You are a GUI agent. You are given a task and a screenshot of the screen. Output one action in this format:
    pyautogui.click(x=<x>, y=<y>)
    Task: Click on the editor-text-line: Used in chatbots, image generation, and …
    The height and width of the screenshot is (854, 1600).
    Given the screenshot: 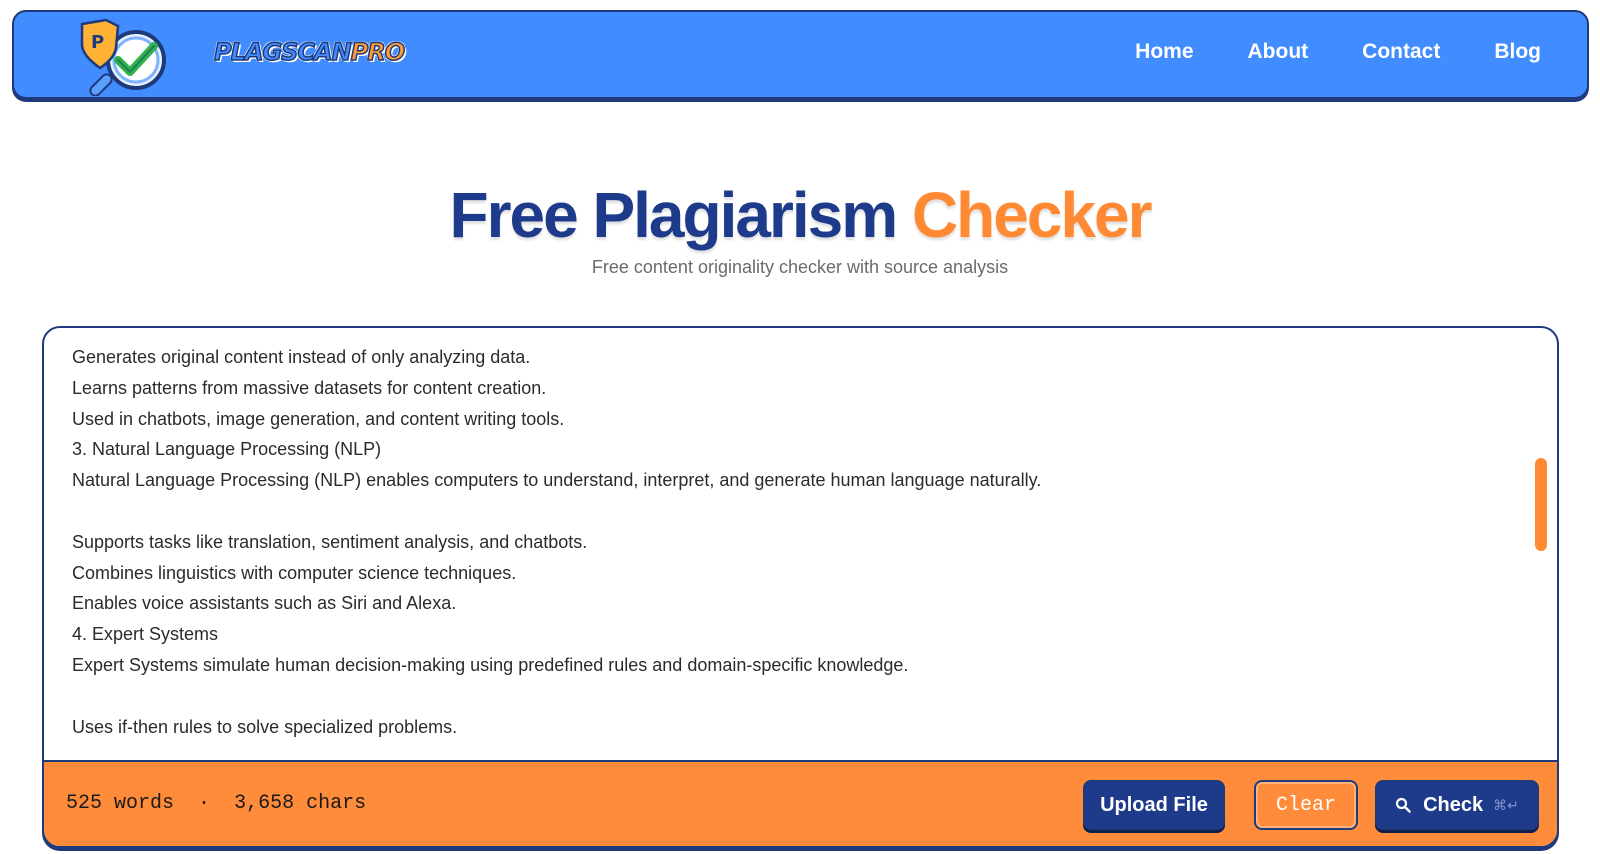 What is the action you would take?
    pyautogui.click(x=318, y=418)
    